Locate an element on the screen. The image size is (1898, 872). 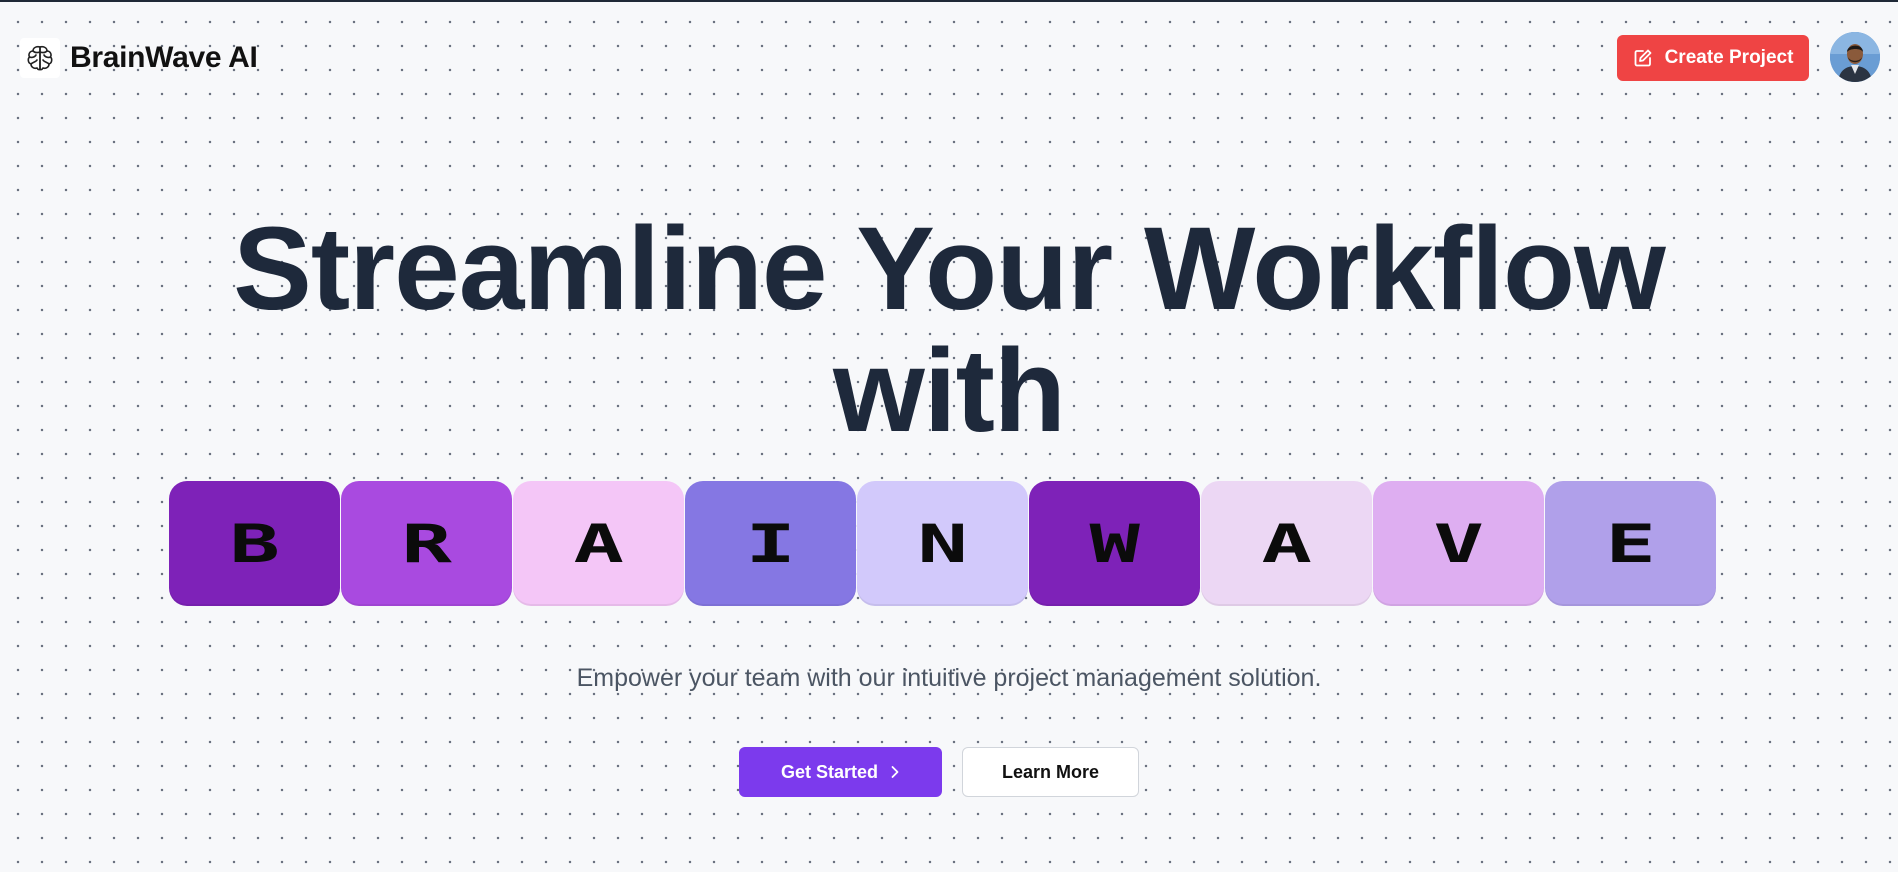
tile-letter: I is located at coordinates (770, 543).